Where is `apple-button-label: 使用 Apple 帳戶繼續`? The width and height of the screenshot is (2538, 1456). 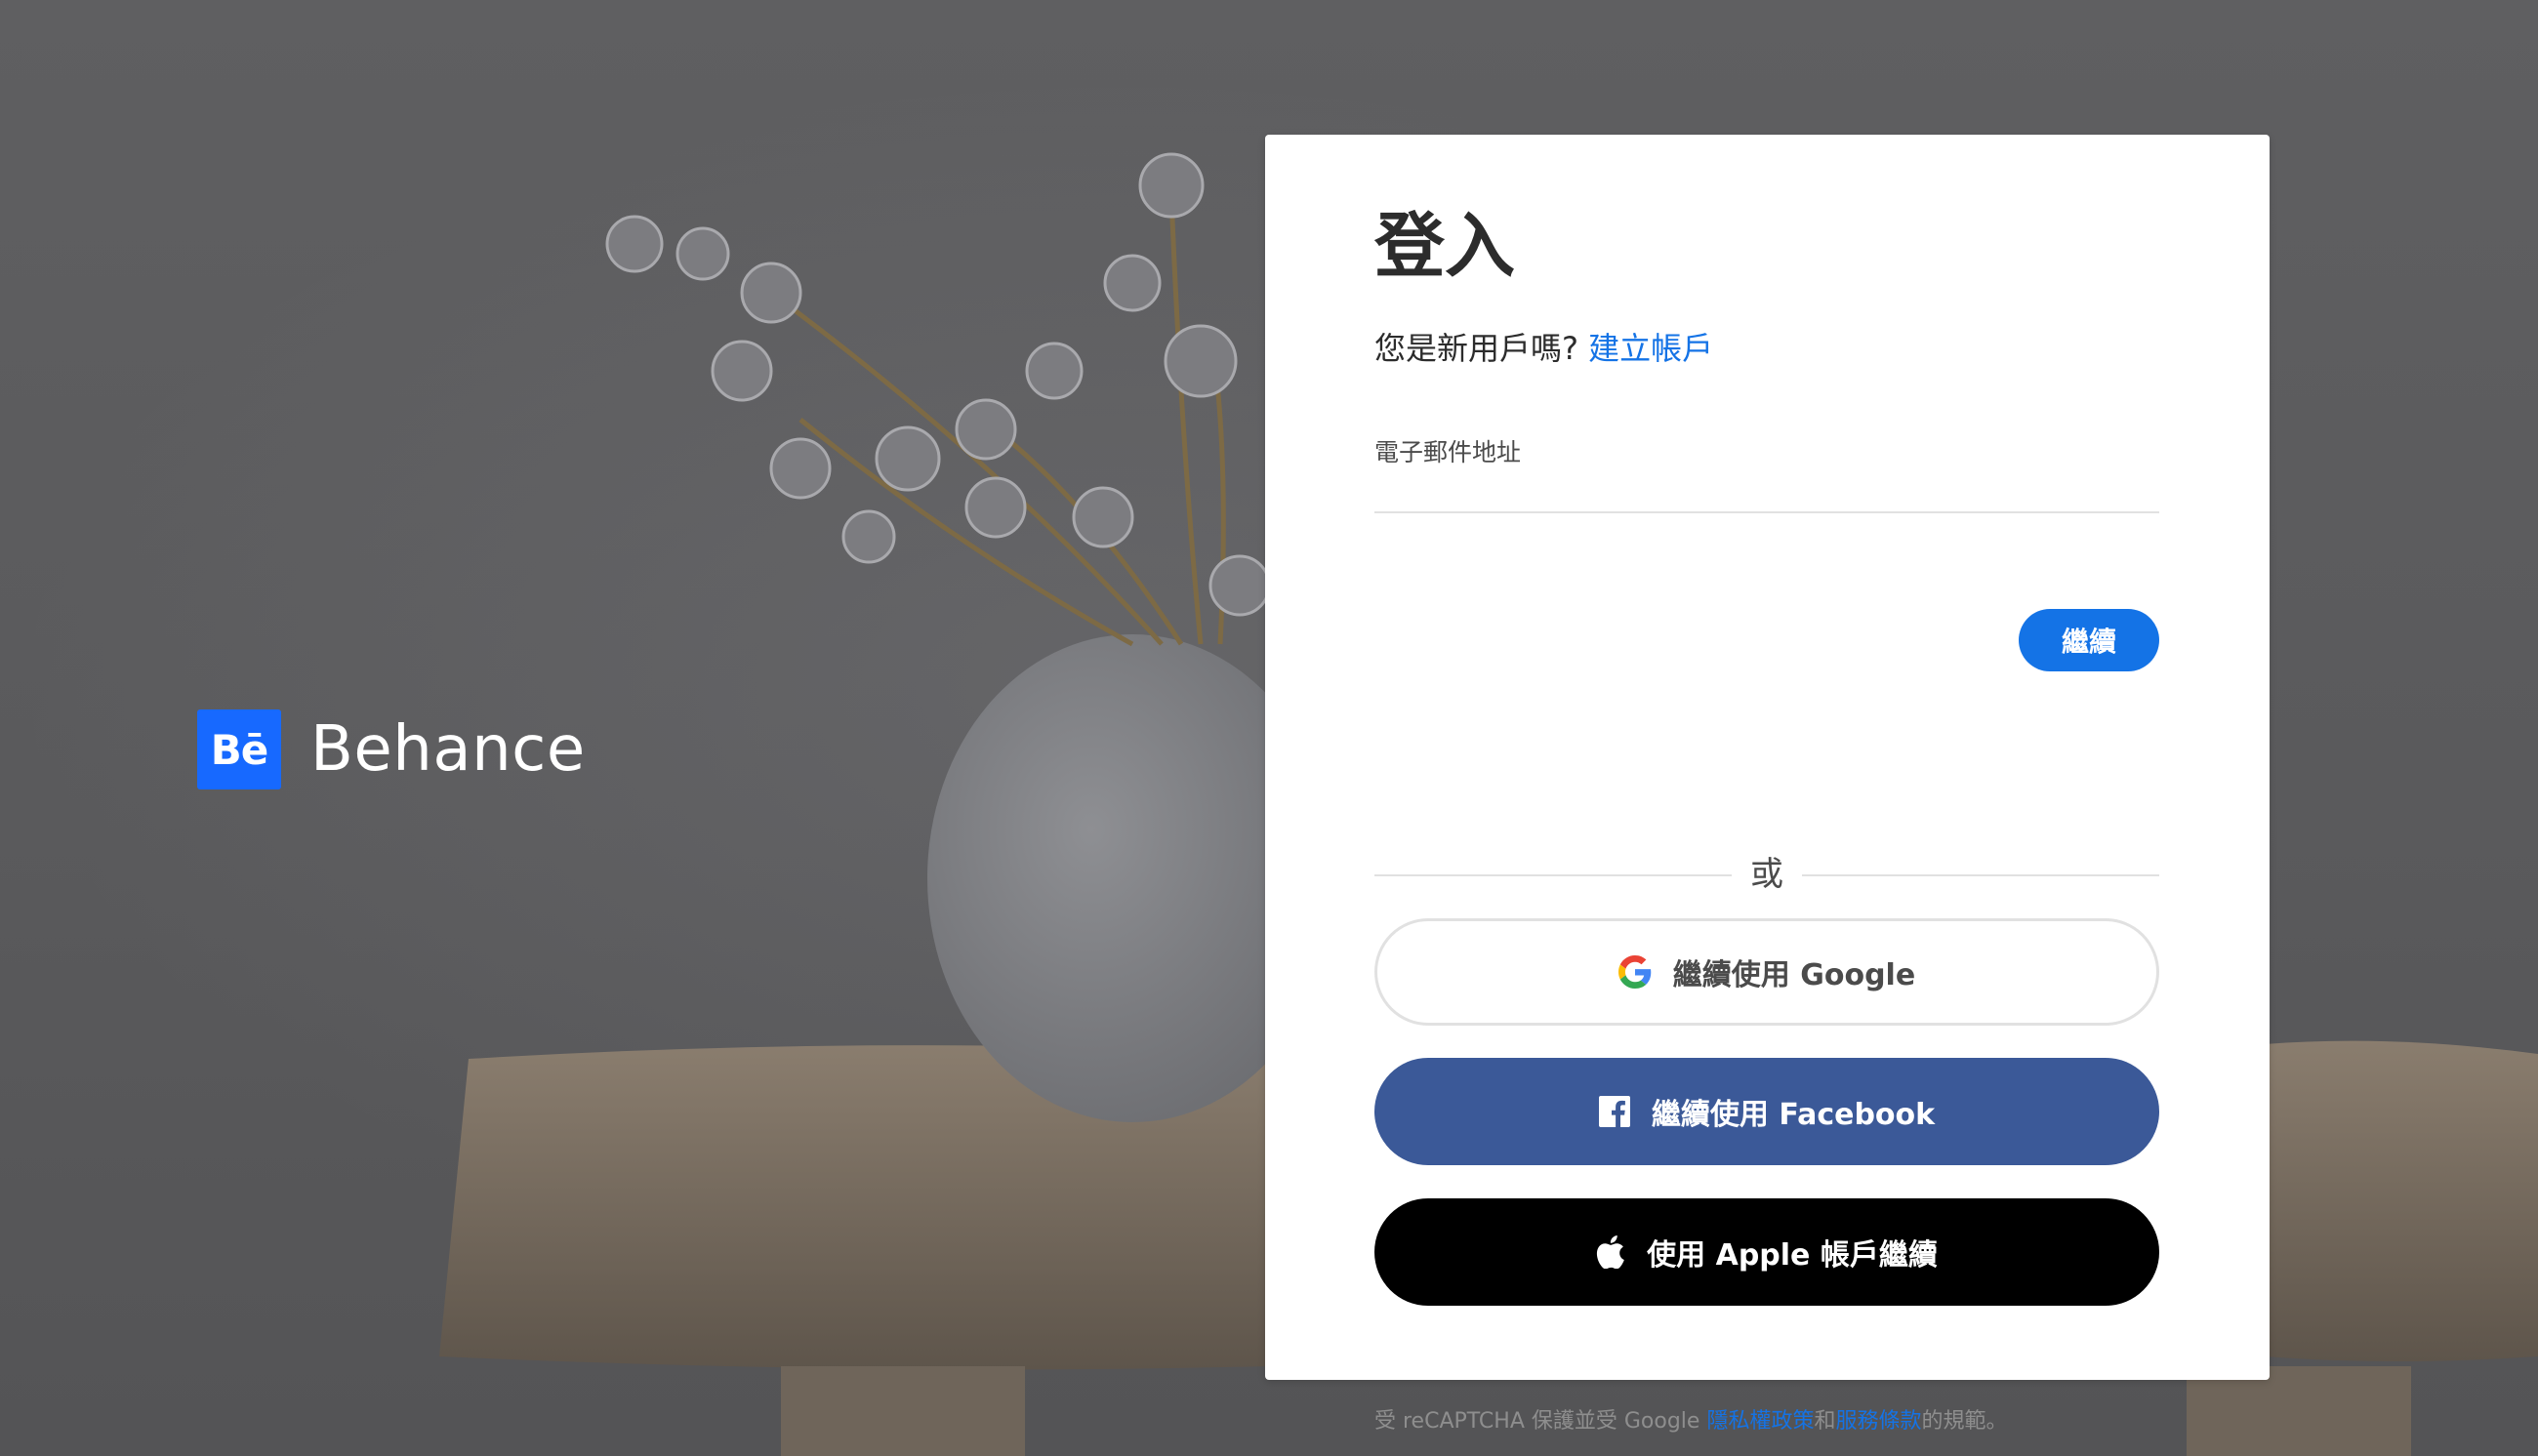 apple-button-label: 使用 Apple 帳戶繼續 is located at coordinates (1792, 1255).